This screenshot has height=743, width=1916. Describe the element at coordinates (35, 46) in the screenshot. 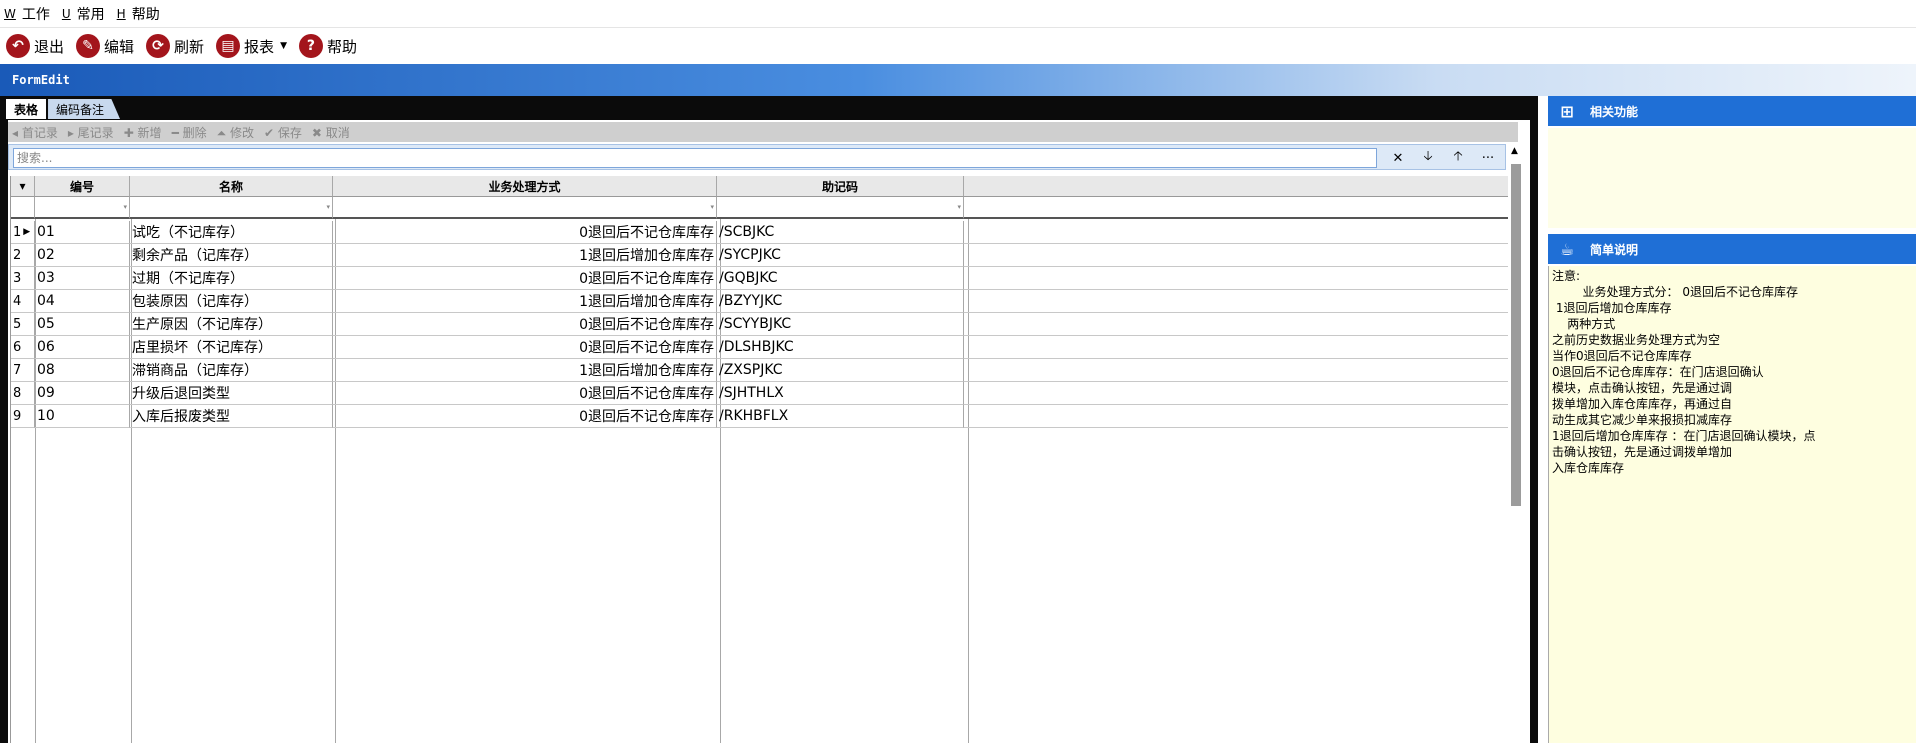

I see `exit-button: ↶ 退出` at that location.